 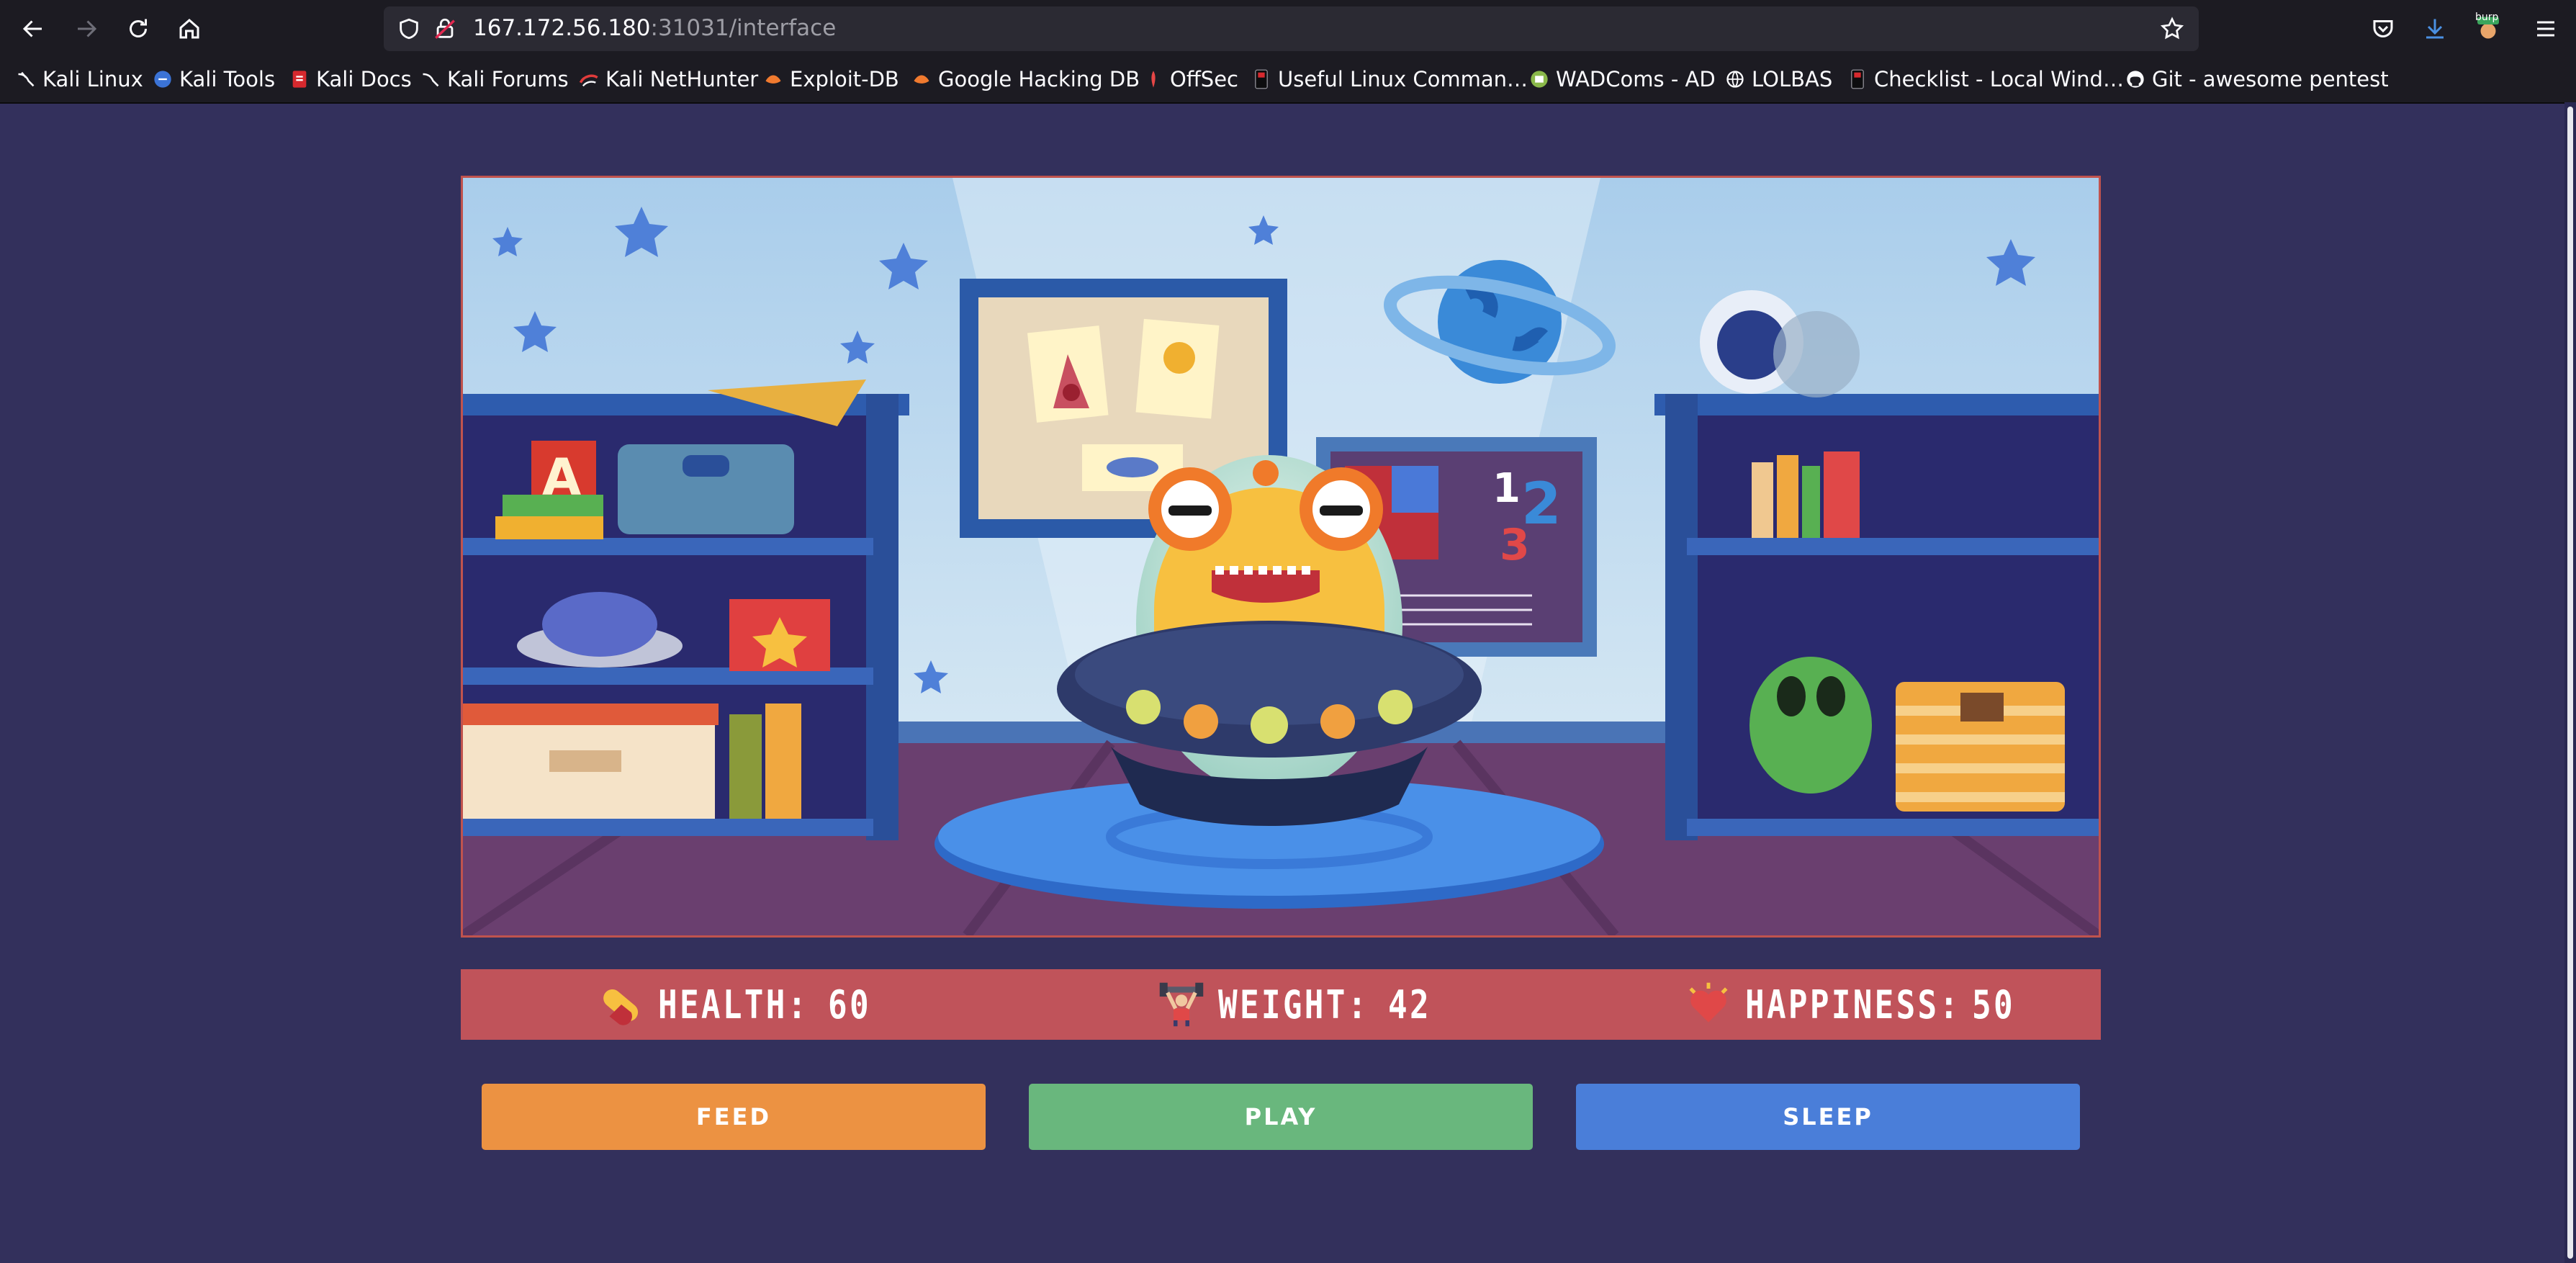 I want to click on kali-forums-icon, so click(x=430, y=79).